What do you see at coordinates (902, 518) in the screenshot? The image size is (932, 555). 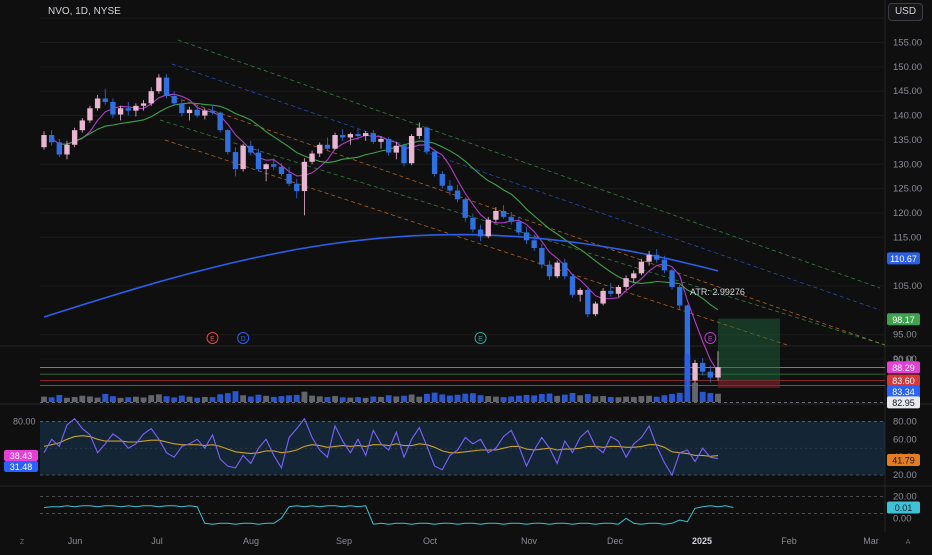 I see `osc-tick-label: 0.00` at bounding box center [902, 518].